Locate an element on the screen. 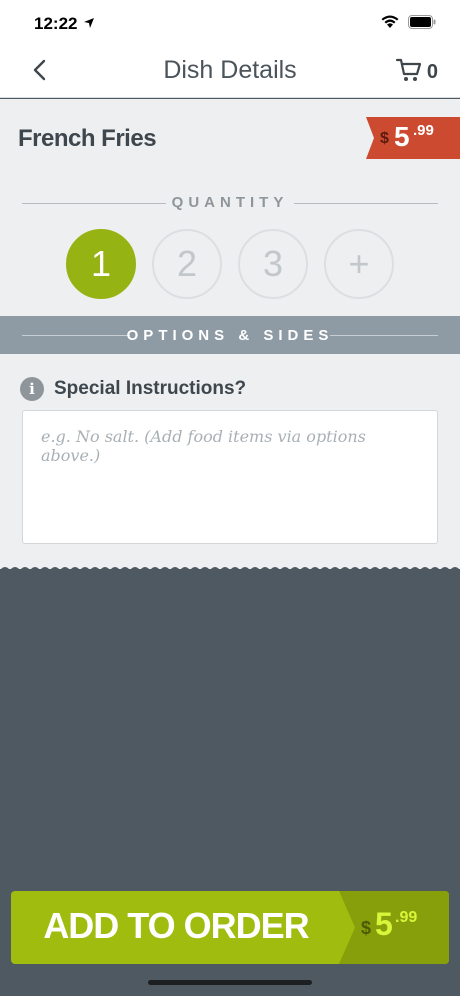 The height and width of the screenshot is (996, 460). quantity-option-3: 3 is located at coordinates (273, 264).